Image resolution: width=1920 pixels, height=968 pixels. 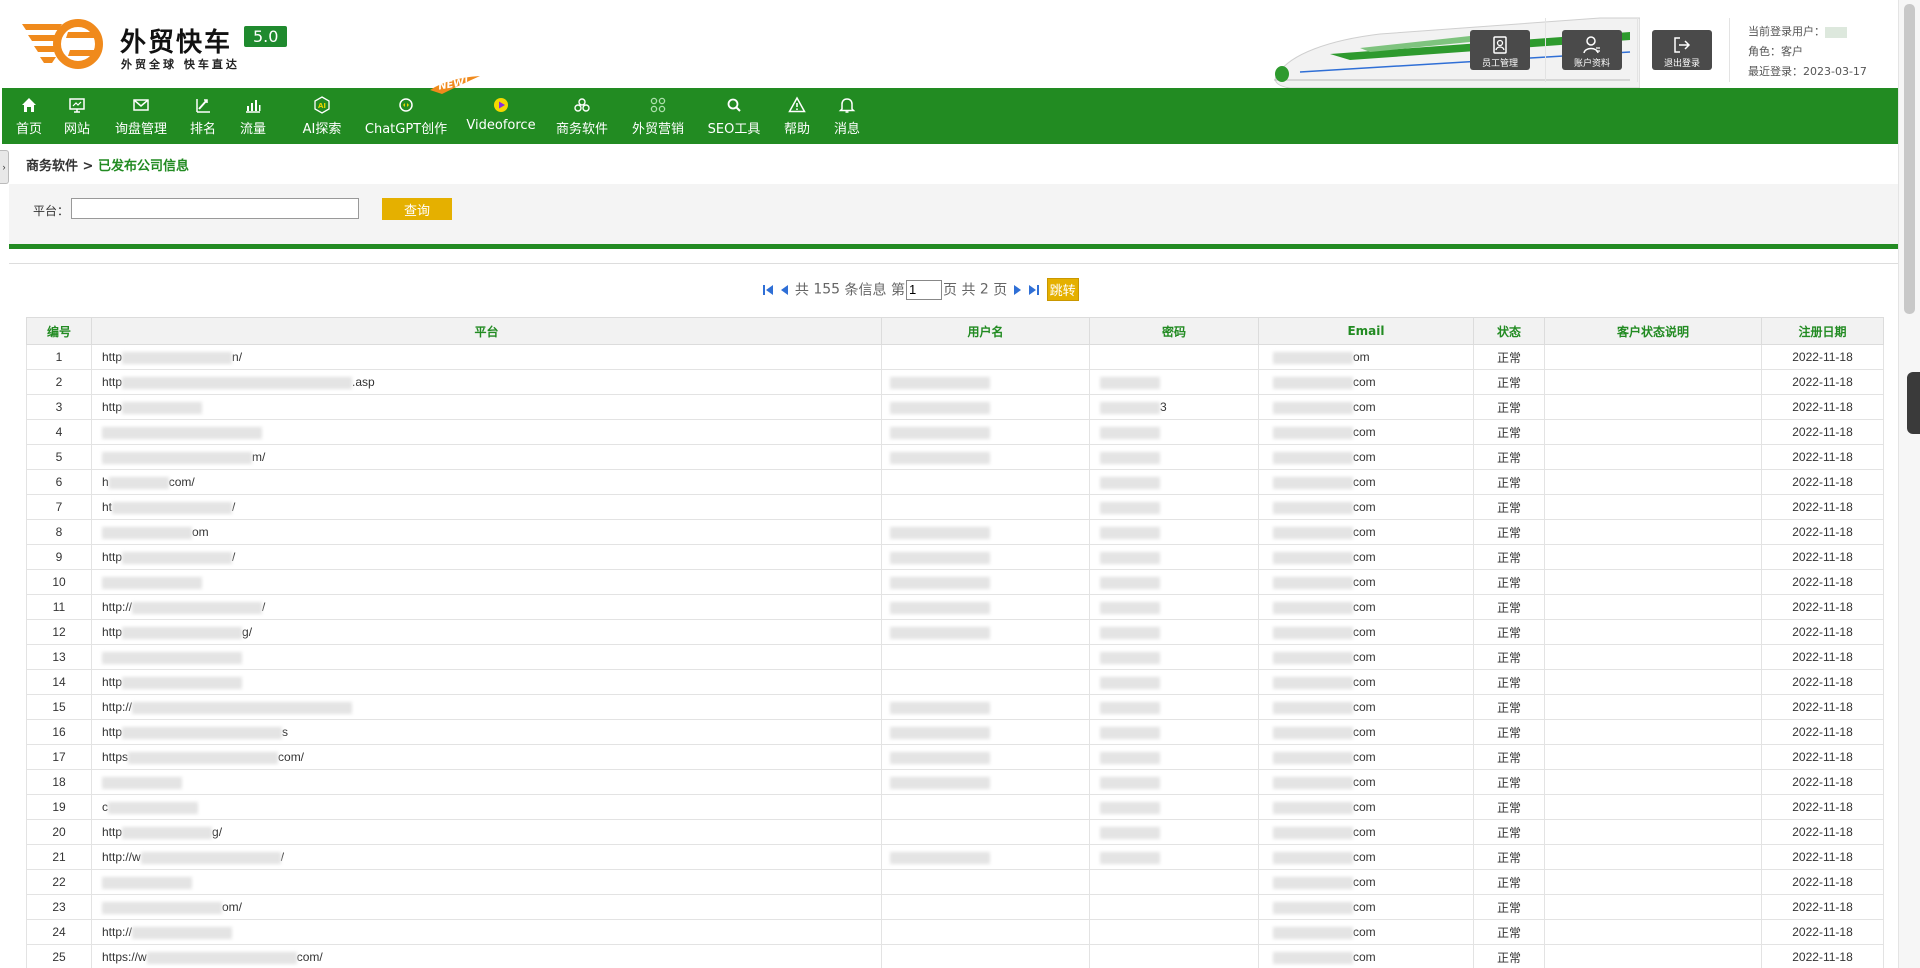 I want to click on nav-item-chatgpt: ChatGPT创作, so click(x=406, y=116).